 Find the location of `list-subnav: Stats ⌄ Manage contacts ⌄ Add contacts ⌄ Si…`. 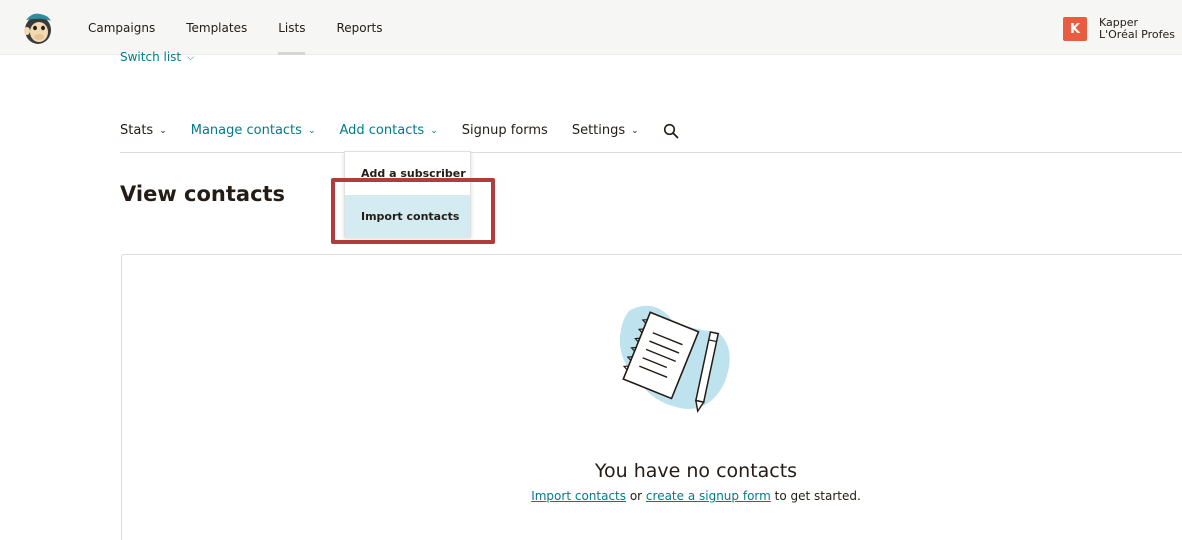

list-subnav: Stats ⌄ Manage contacts ⌄ Add contacts ⌄ Si… is located at coordinates (651, 134).